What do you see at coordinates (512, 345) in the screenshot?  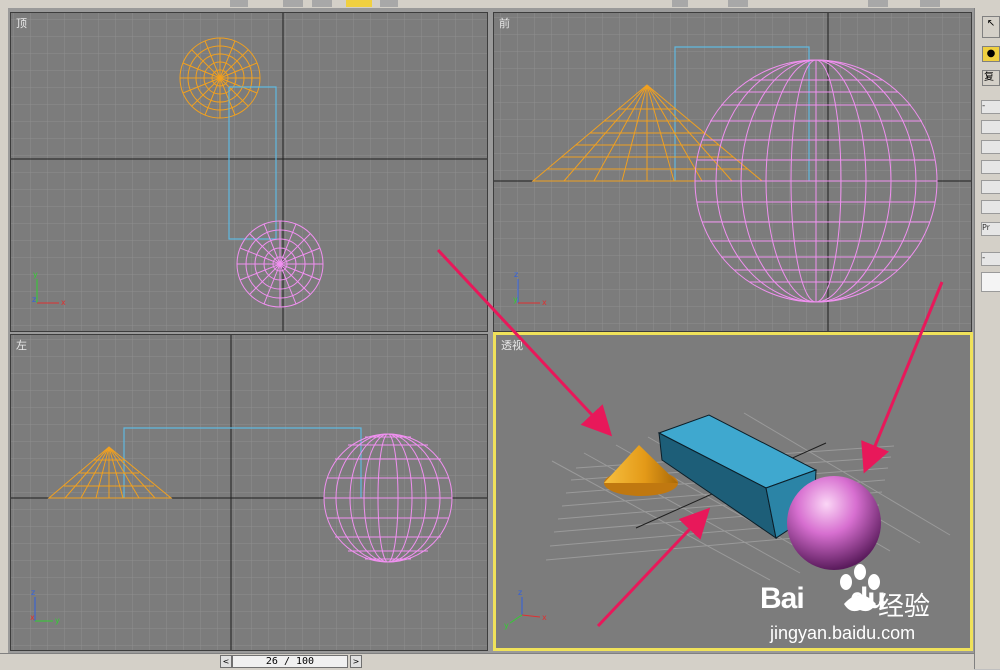 I see `viewport-label-perspective: 透视` at bounding box center [512, 345].